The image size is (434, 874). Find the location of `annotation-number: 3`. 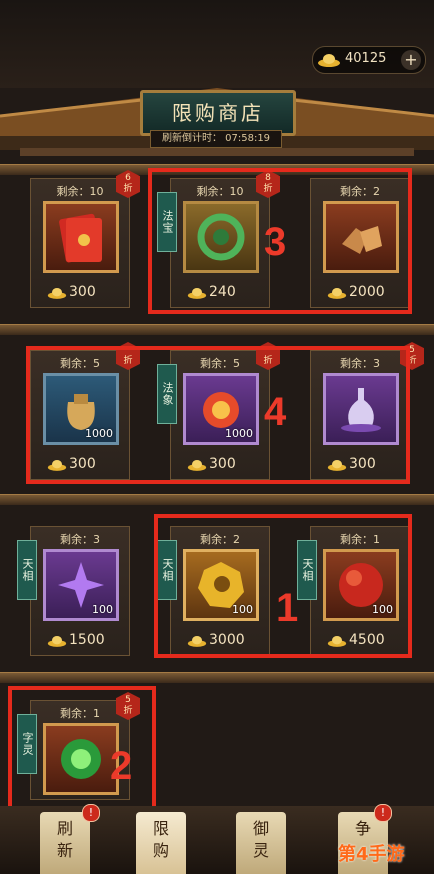

annotation-number: 3 is located at coordinates (275, 242).